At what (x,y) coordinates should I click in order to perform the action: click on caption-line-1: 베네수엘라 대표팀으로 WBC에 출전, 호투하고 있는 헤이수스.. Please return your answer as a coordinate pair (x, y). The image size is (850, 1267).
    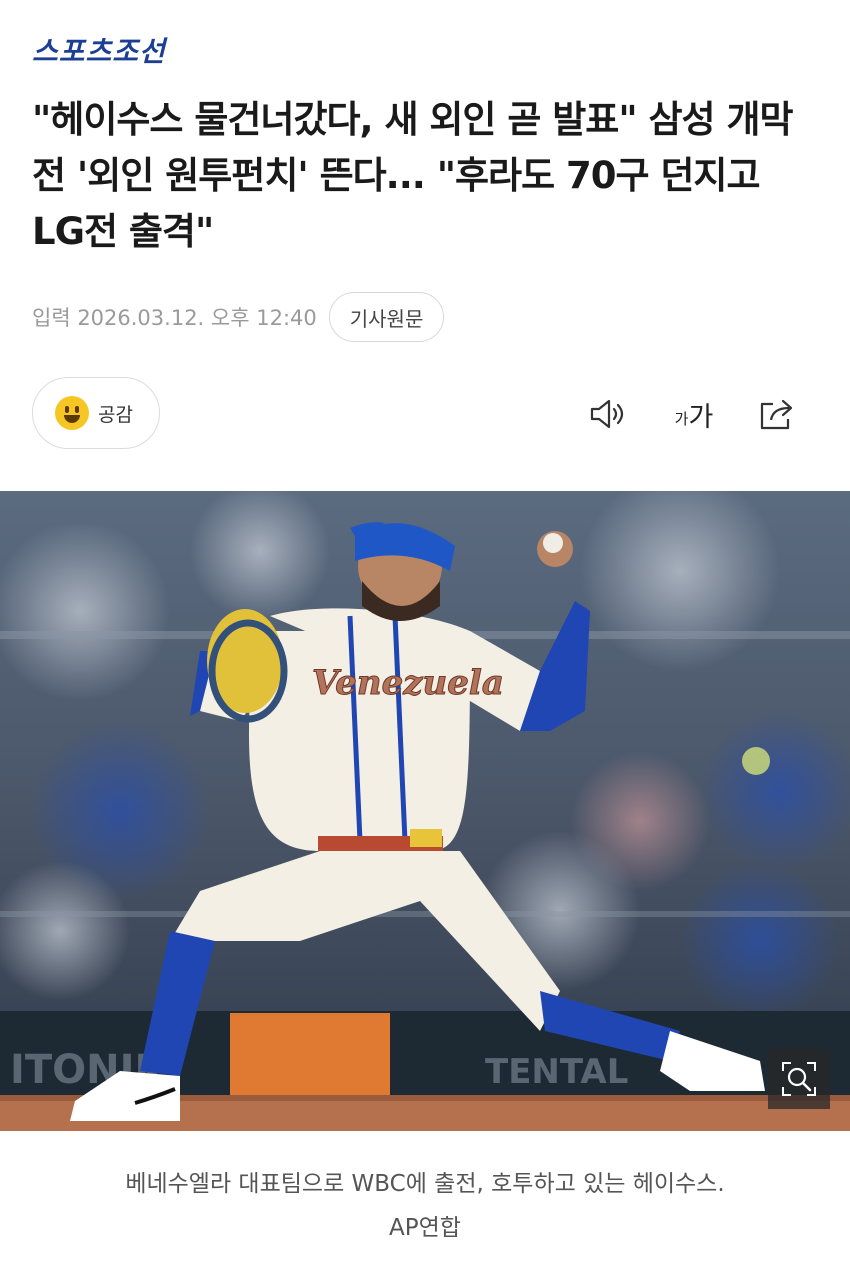
    Looking at the image, I should click on (425, 1184).